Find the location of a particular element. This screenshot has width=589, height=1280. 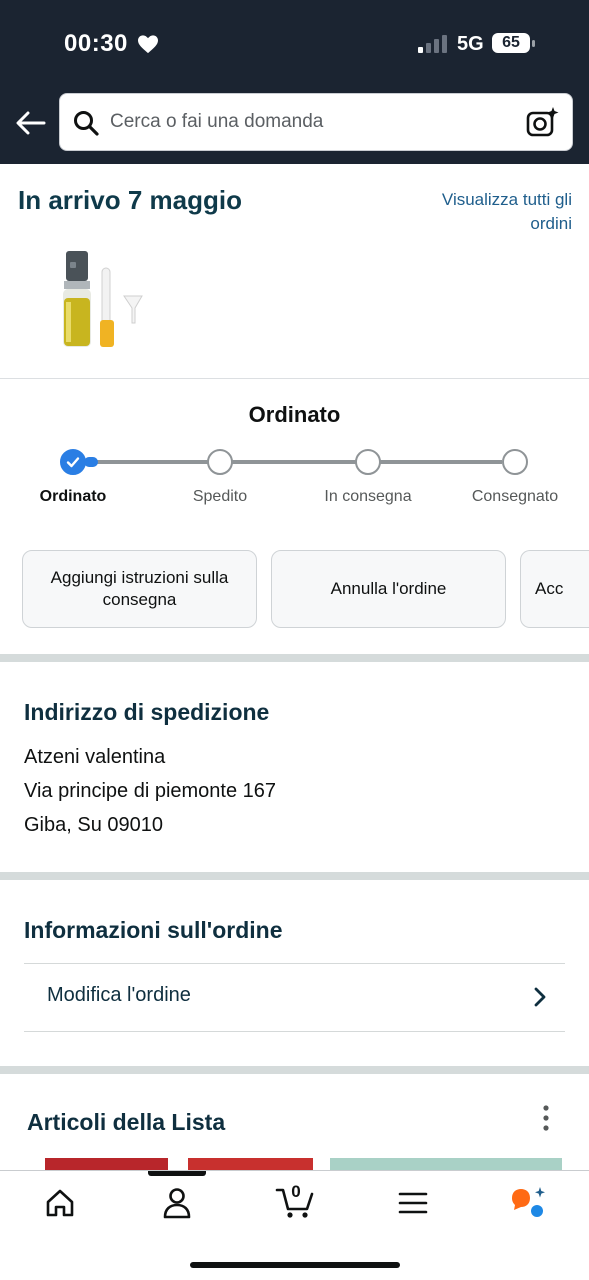

arrival-heading: In arrivo 7 maggio is located at coordinates (130, 200).